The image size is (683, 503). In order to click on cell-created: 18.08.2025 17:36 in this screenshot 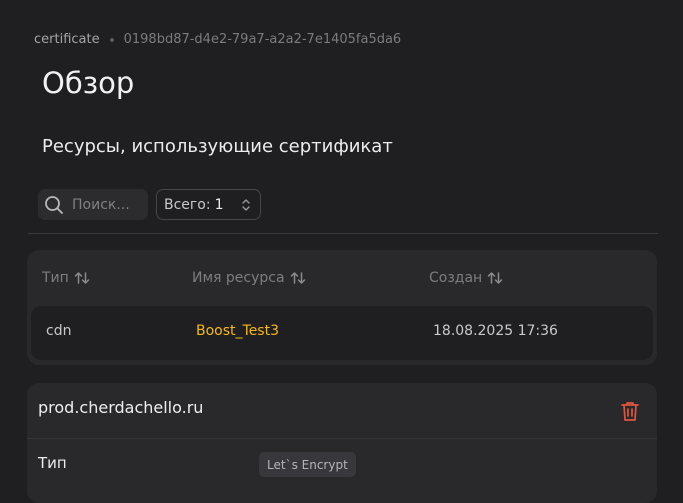, I will do `click(495, 331)`.